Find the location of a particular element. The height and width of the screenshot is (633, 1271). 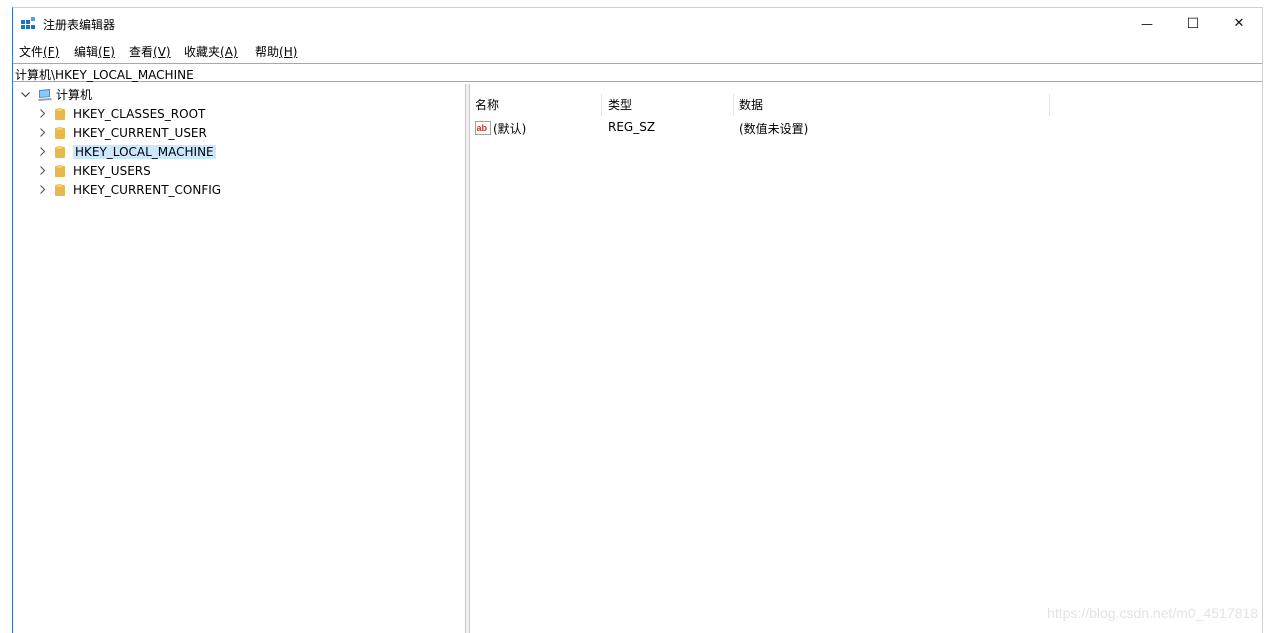

minimize-button: — is located at coordinates (1147, 23).